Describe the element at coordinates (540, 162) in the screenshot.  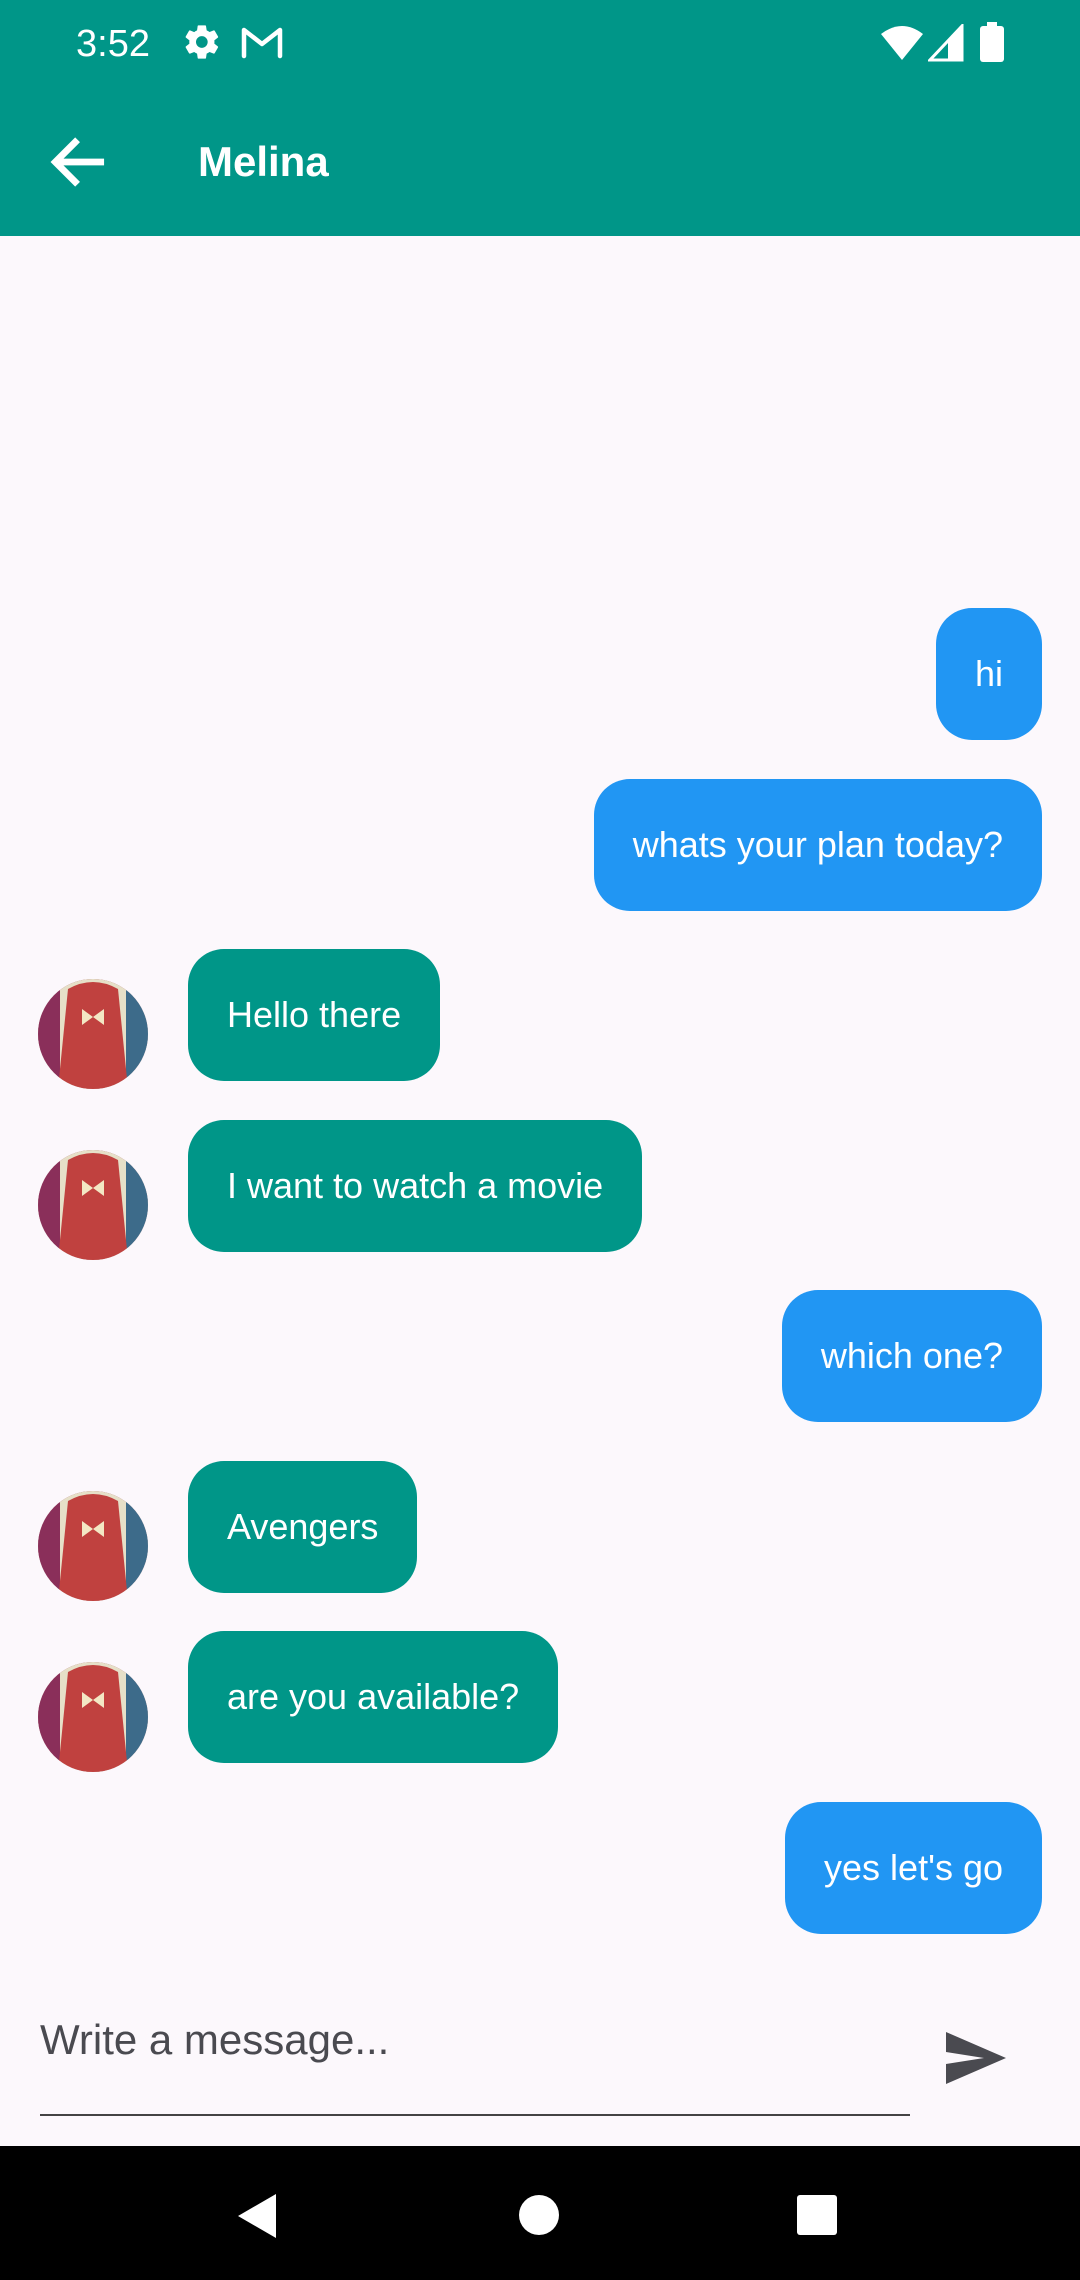
I see `app-bar: Melina` at that location.